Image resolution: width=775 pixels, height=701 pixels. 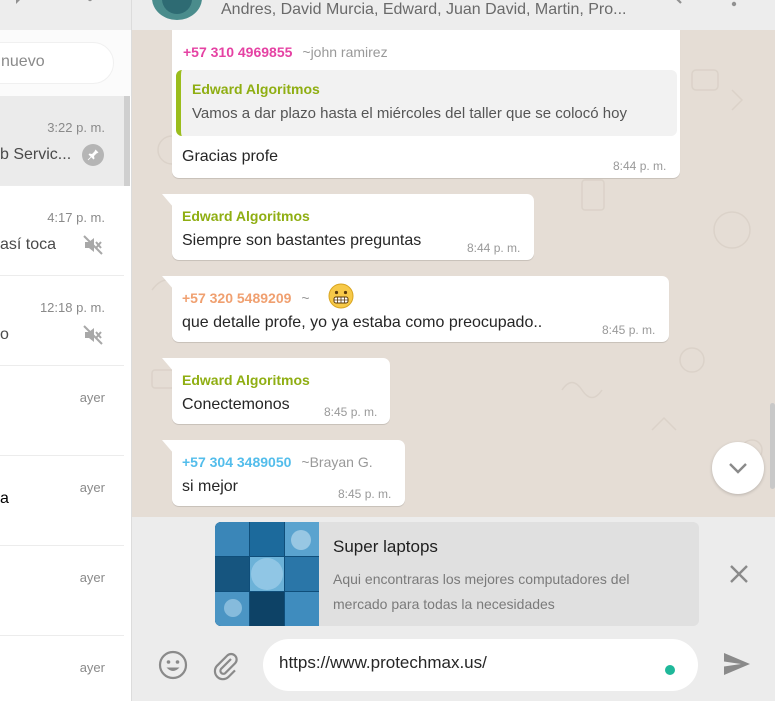 I want to click on message-input-text: https://www.protechmax.us/, so click(x=383, y=663).